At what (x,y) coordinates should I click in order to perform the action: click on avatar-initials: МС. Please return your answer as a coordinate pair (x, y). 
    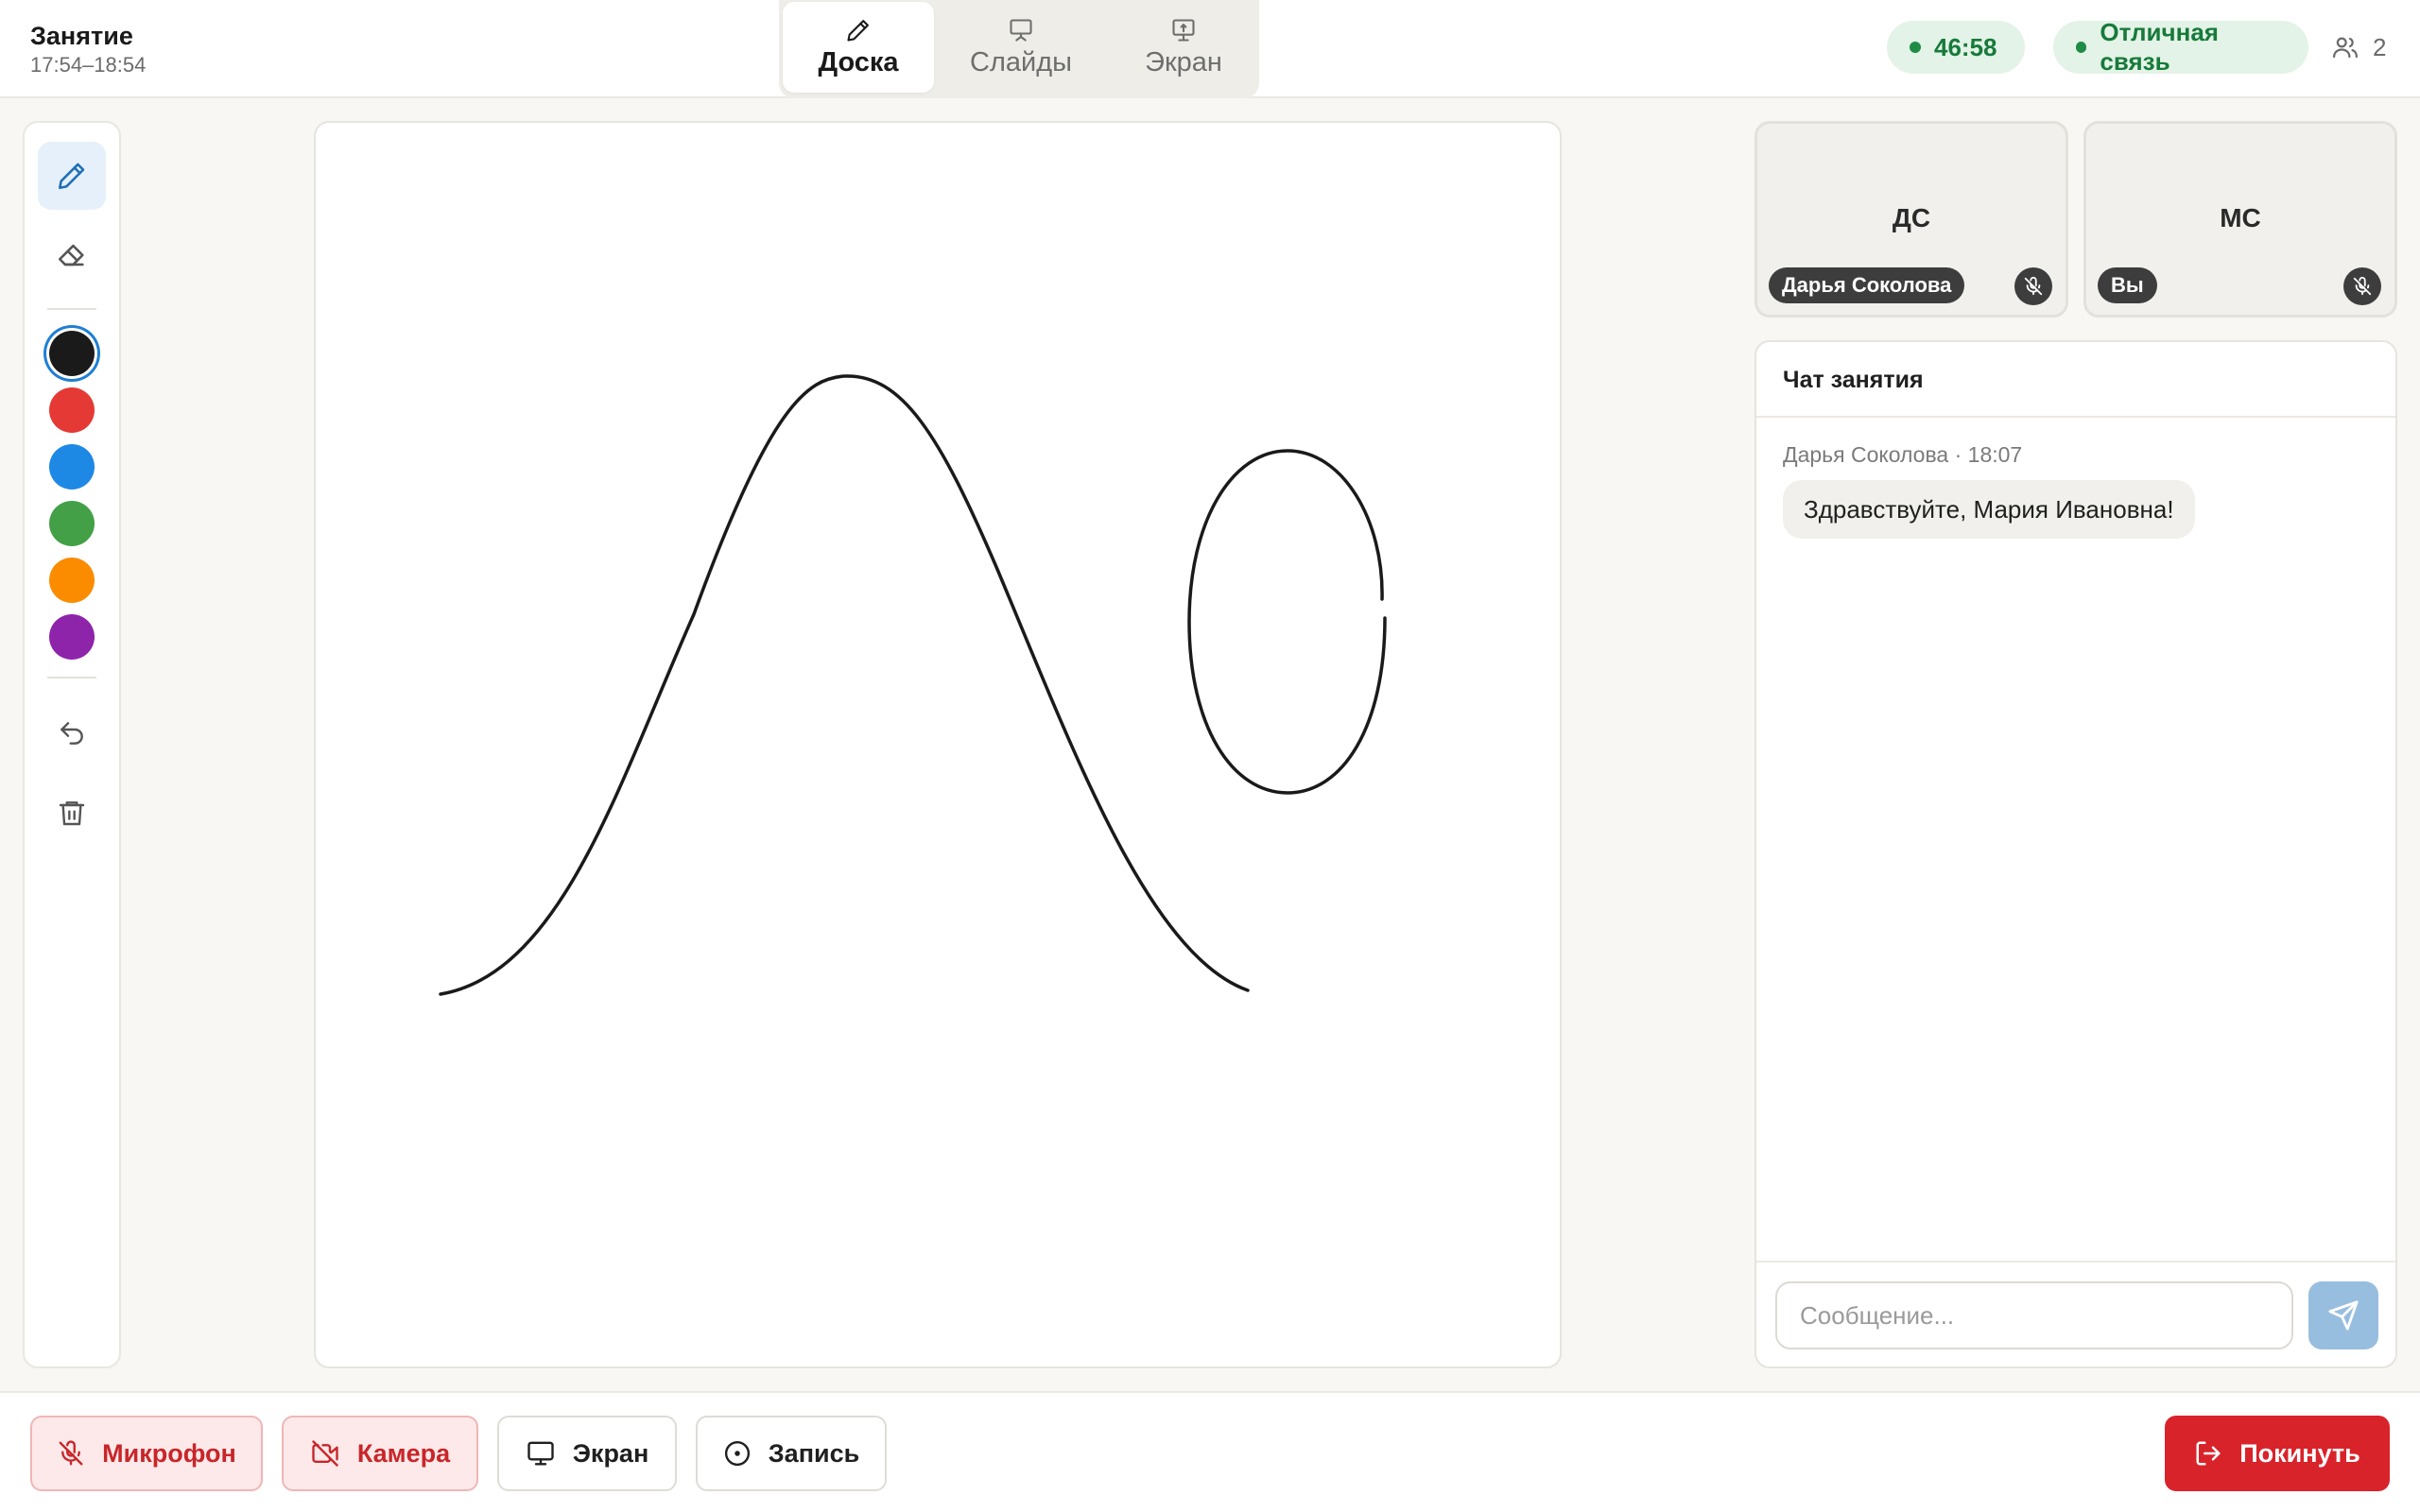
    Looking at the image, I should click on (2240, 217).